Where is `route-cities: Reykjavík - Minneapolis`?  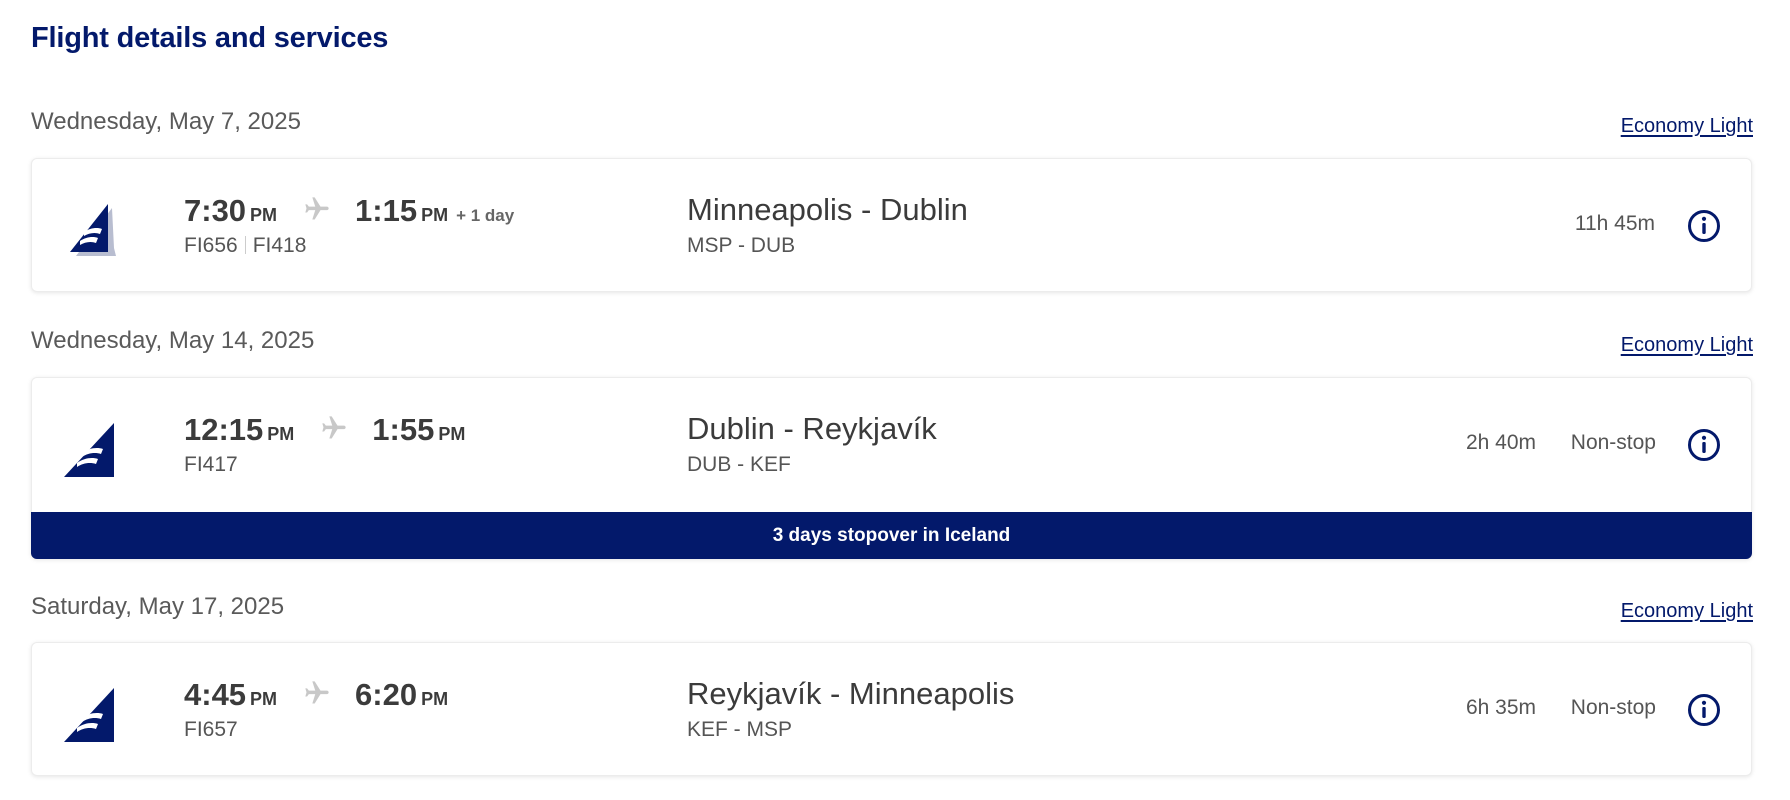 route-cities: Reykjavík - Minneapolis is located at coordinates (851, 693).